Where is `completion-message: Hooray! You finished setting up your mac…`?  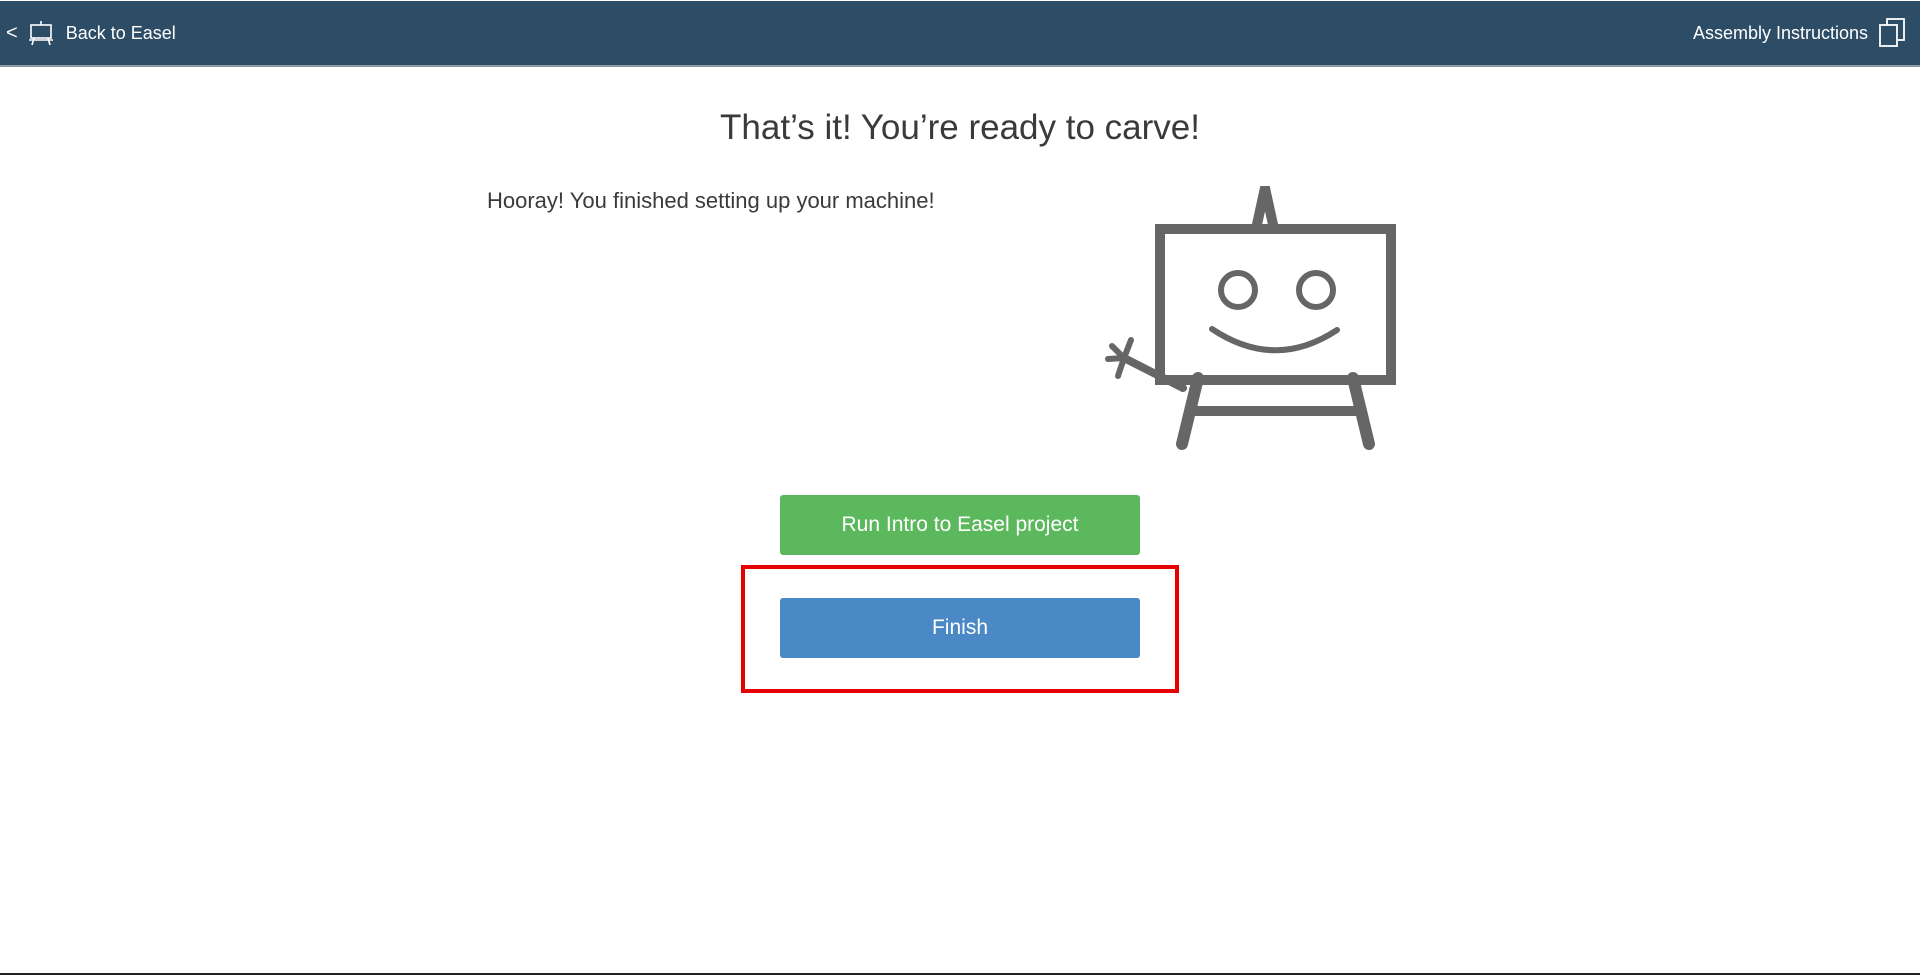 completion-message: Hooray! You finished setting up your mac… is located at coordinates (711, 200).